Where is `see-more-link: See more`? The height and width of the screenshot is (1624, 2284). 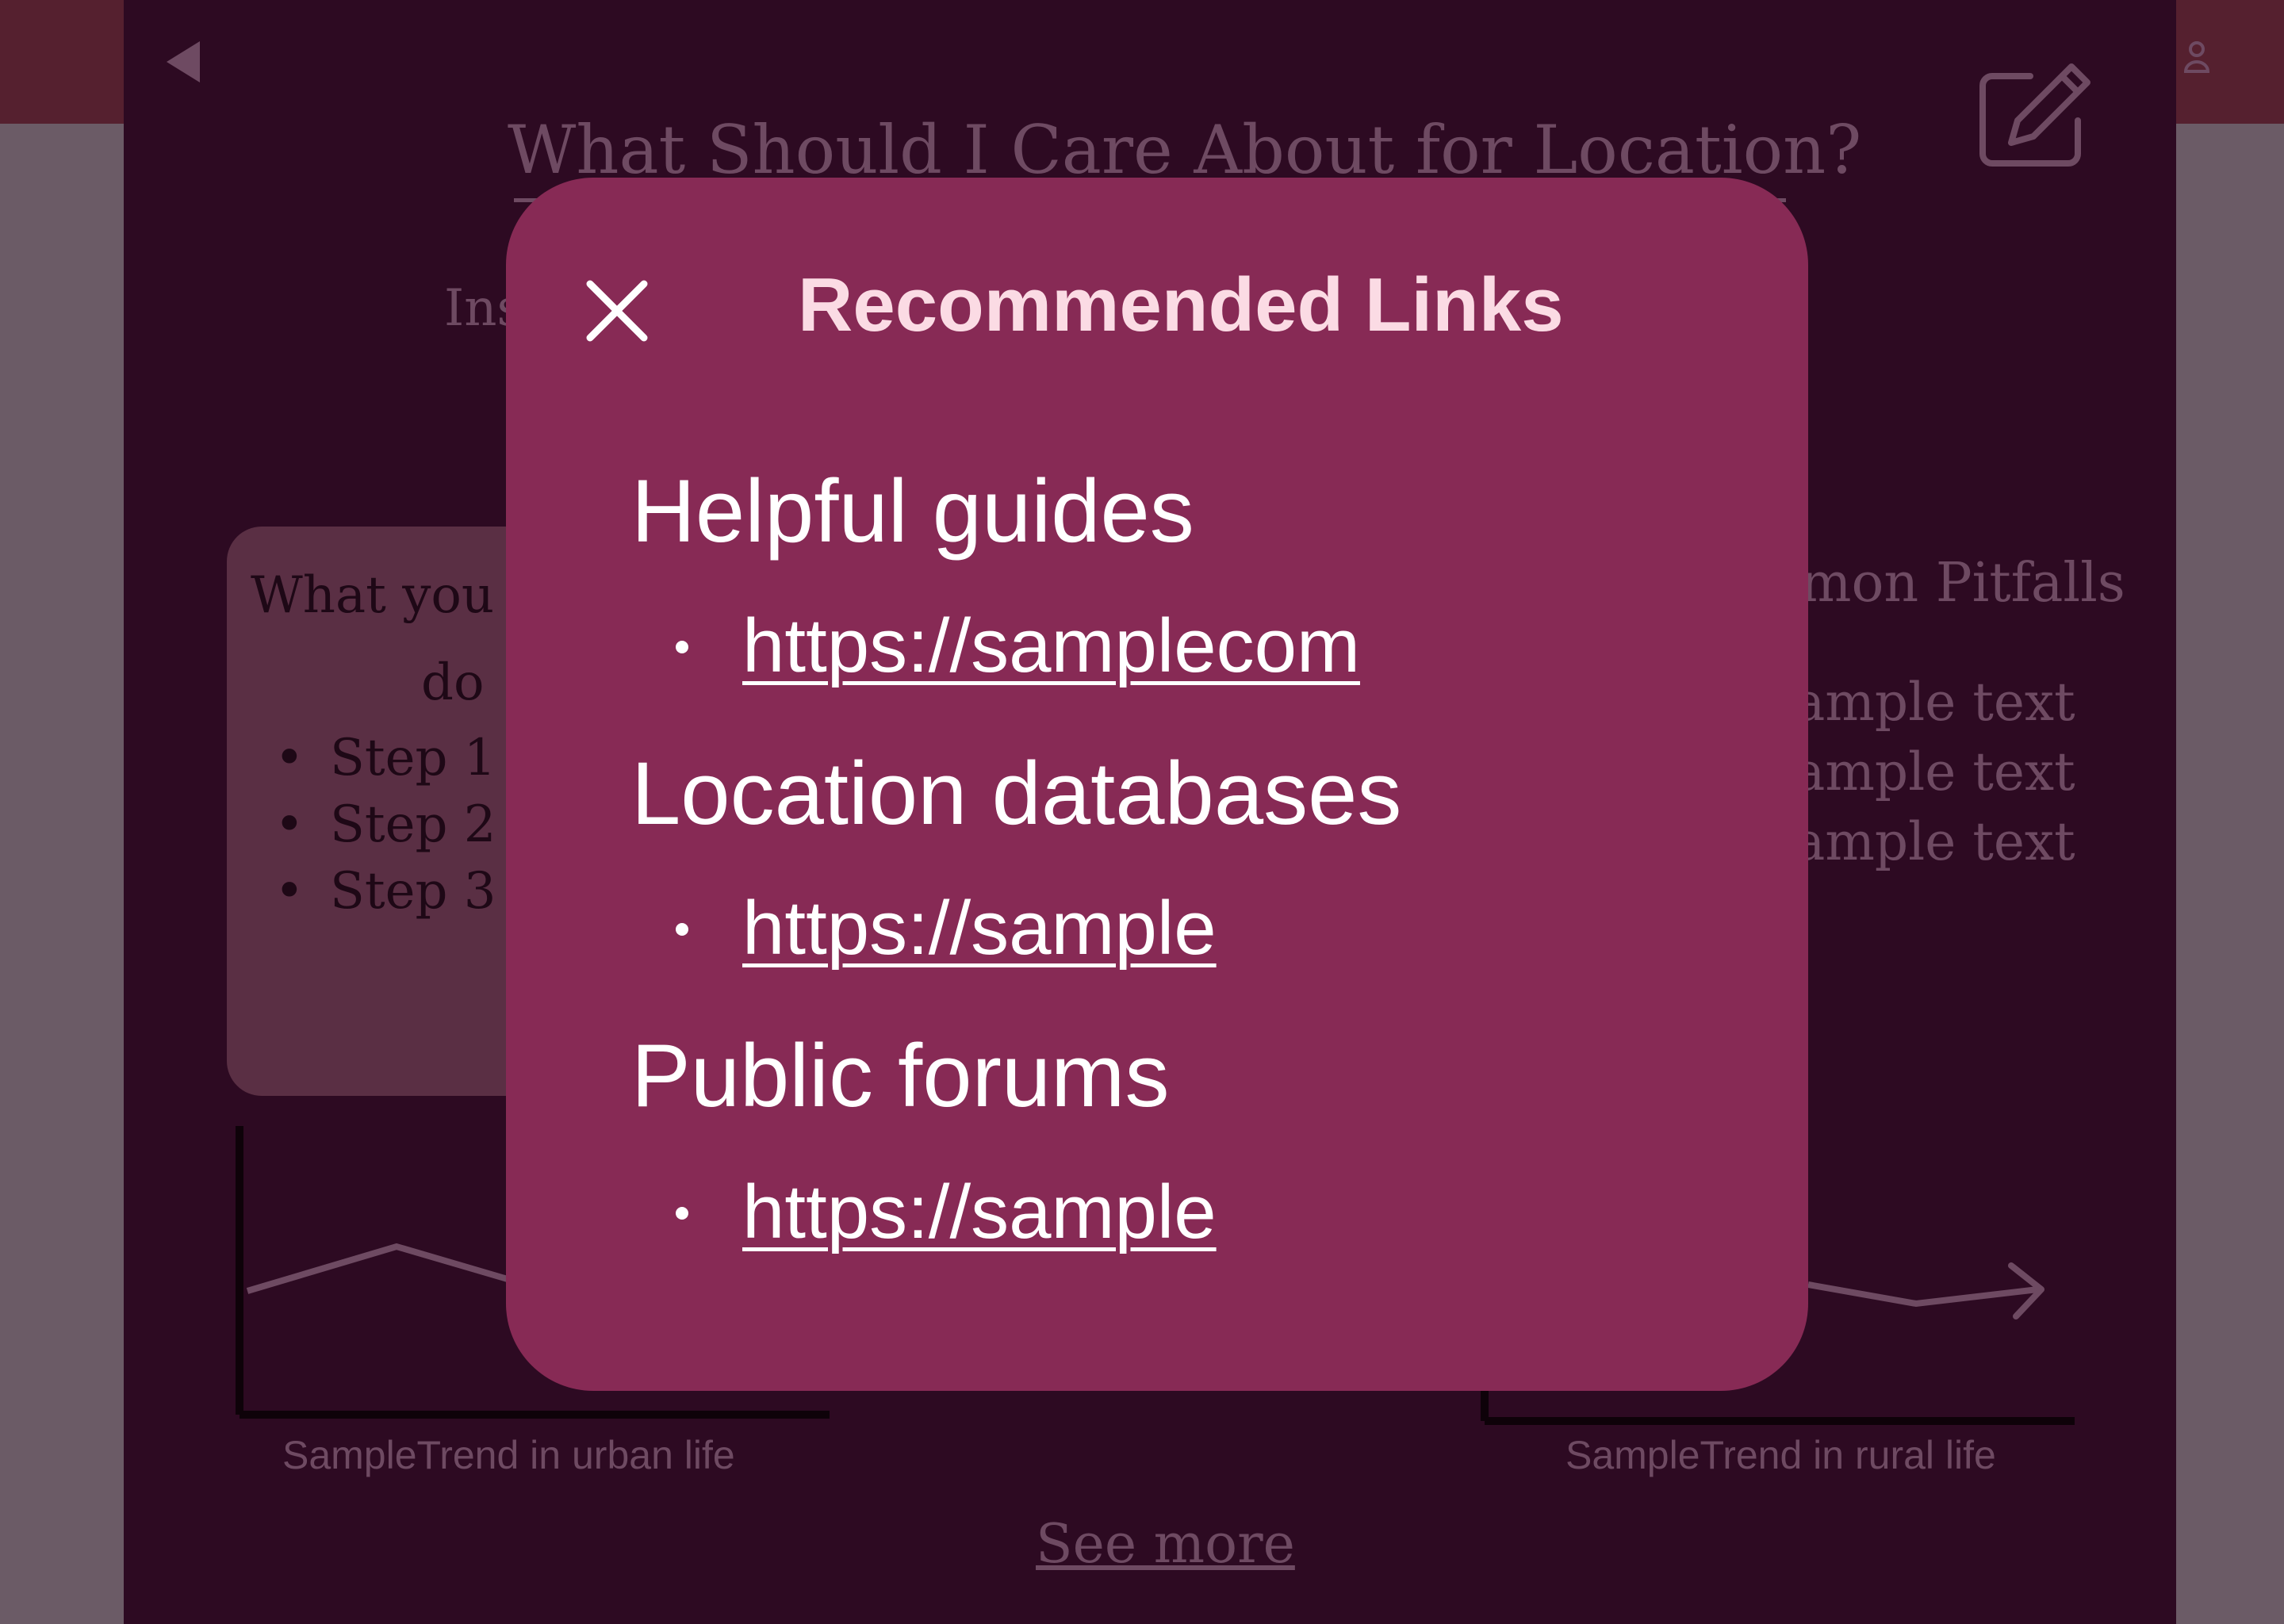 see-more-link: See more is located at coordinates (1165, 1544).